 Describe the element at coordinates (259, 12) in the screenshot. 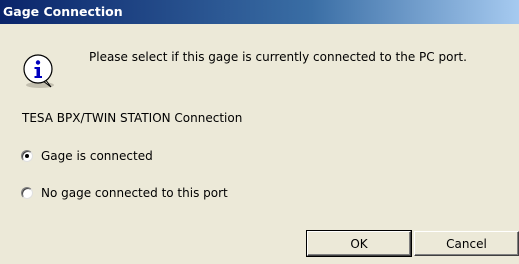

I see `title-bar: Gage Connection` at that location.